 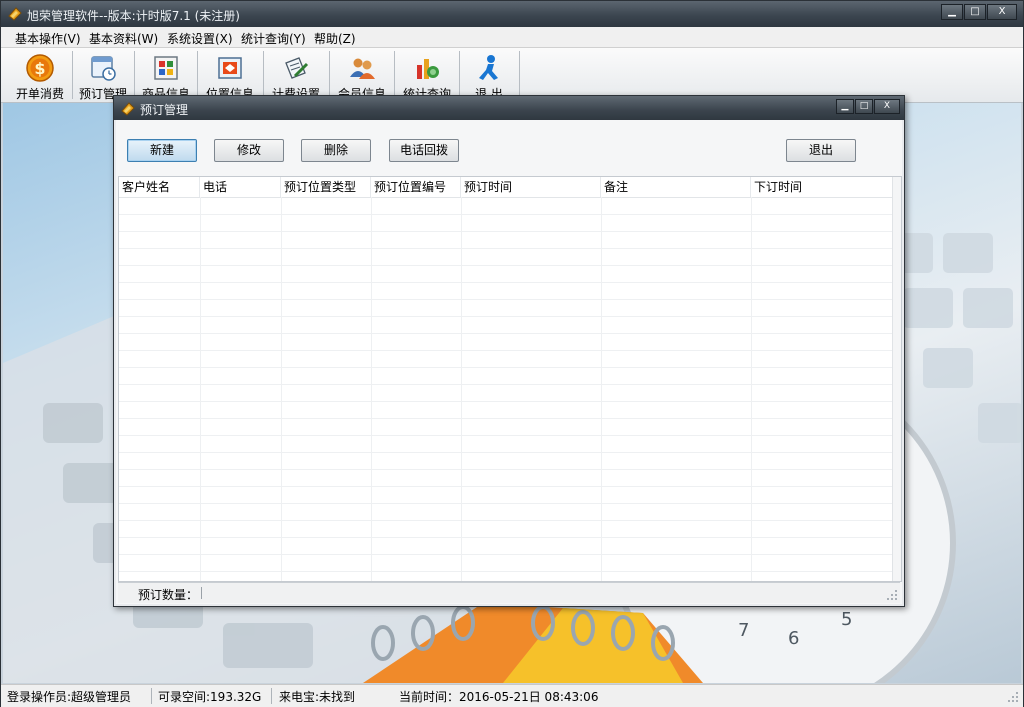 What do you see at coordinates (230, 68) in the screenshot?
I see `card-icon` at bounding box center [230, 68].